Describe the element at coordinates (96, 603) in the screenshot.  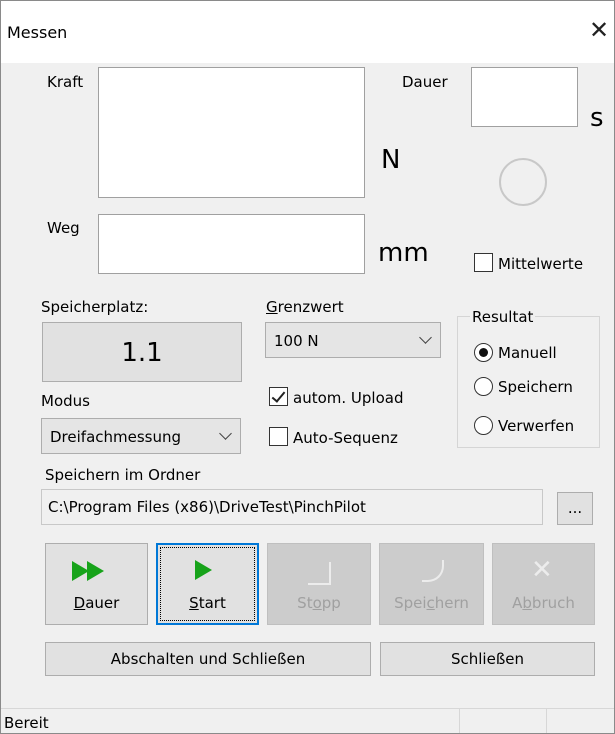
I see `dauer-button-label: Dauer` at that location.